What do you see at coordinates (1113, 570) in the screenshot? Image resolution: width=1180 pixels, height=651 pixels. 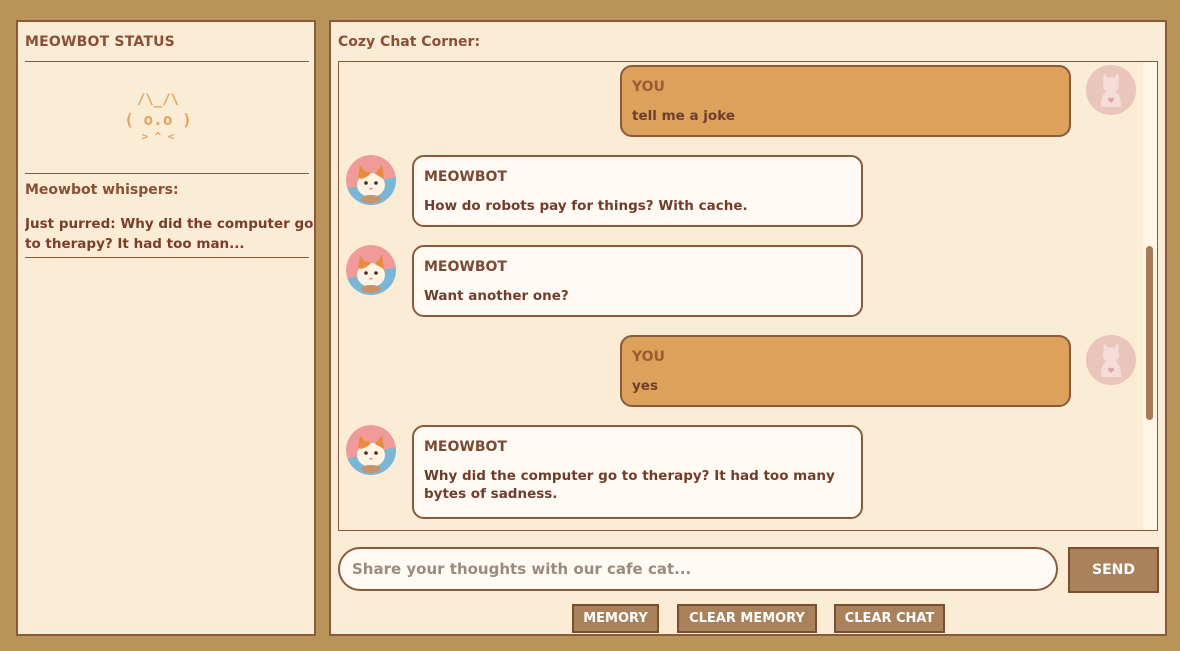 I see `send-button: SEND` at bounding box center [1113, 570].